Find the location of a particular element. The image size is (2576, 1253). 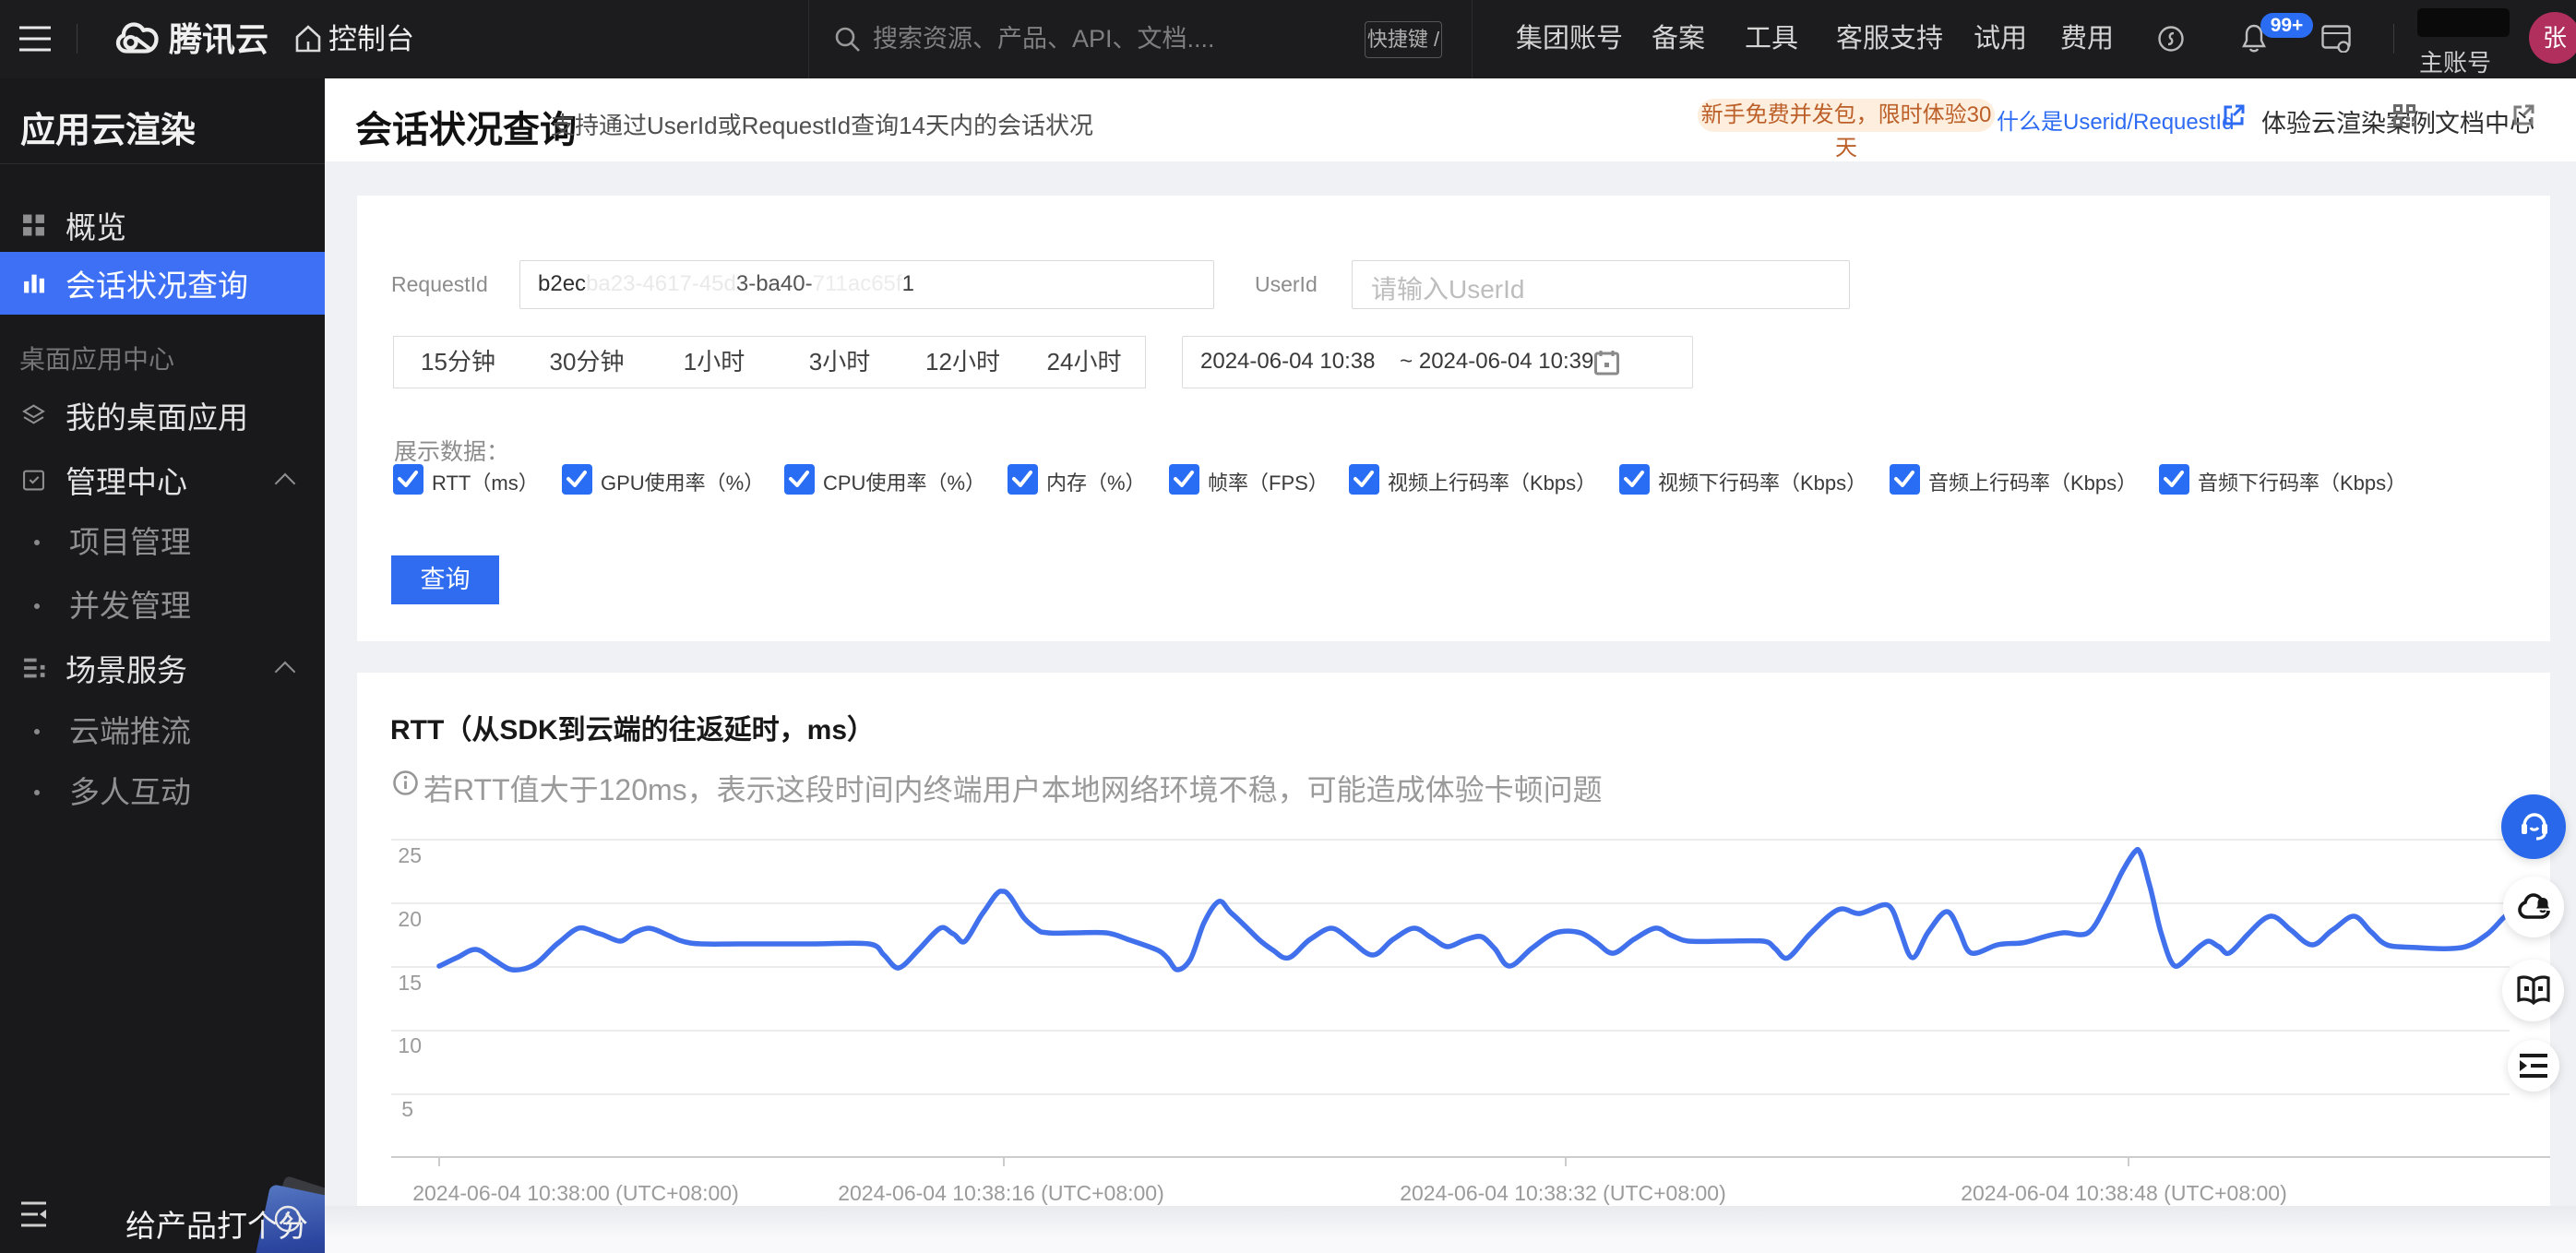

svg-text: 5 is located at coordinates (407, 1109).